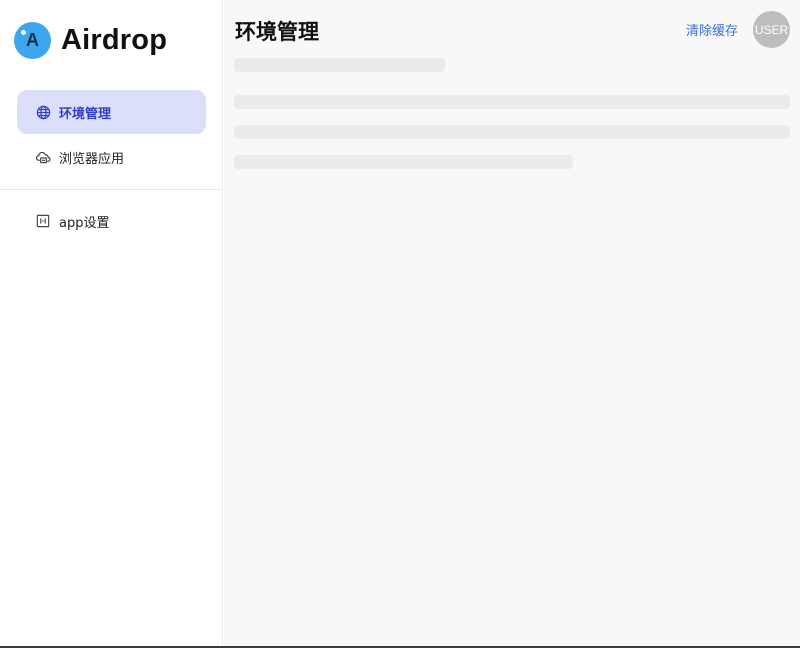 This screenshot has height=648, width=800. What do you see at coordinates (43, 157) in the screenshot?
I see `cloud-printer-icon` at bounding box center [43, 157].